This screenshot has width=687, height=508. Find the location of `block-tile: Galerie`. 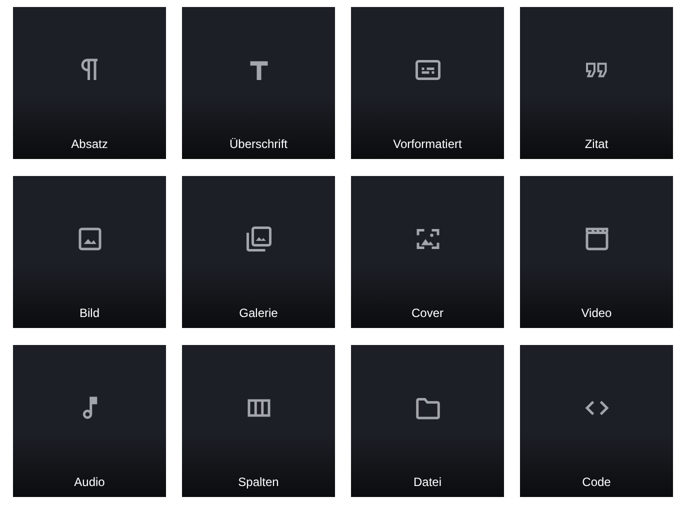

block-tile: Galerie is located at coordinates (258, 252).